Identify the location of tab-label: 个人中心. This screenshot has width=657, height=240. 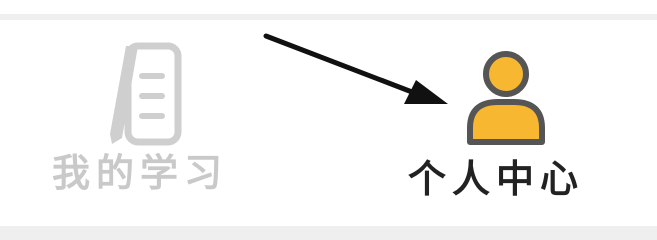
(496, 179).